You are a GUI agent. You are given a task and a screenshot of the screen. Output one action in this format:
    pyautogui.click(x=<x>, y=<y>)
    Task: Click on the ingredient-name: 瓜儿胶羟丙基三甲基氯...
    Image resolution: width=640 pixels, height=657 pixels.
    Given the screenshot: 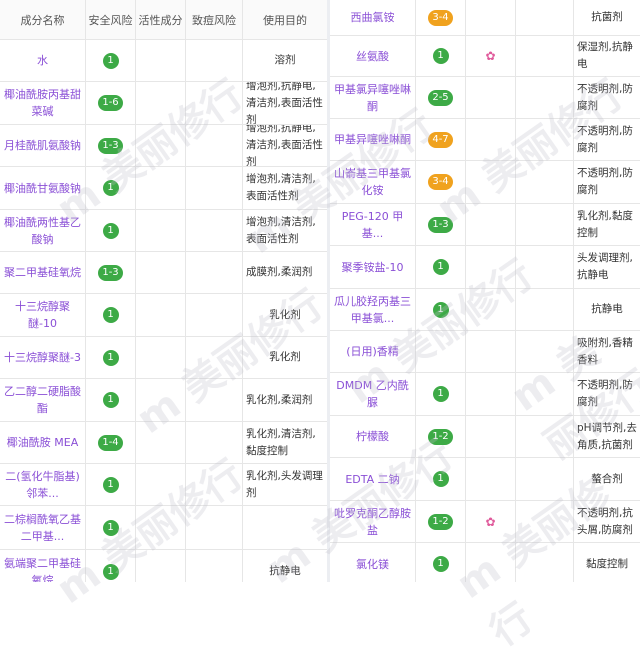 What is the action you would take?
    pyautogui.click(x=373, y=309)
    